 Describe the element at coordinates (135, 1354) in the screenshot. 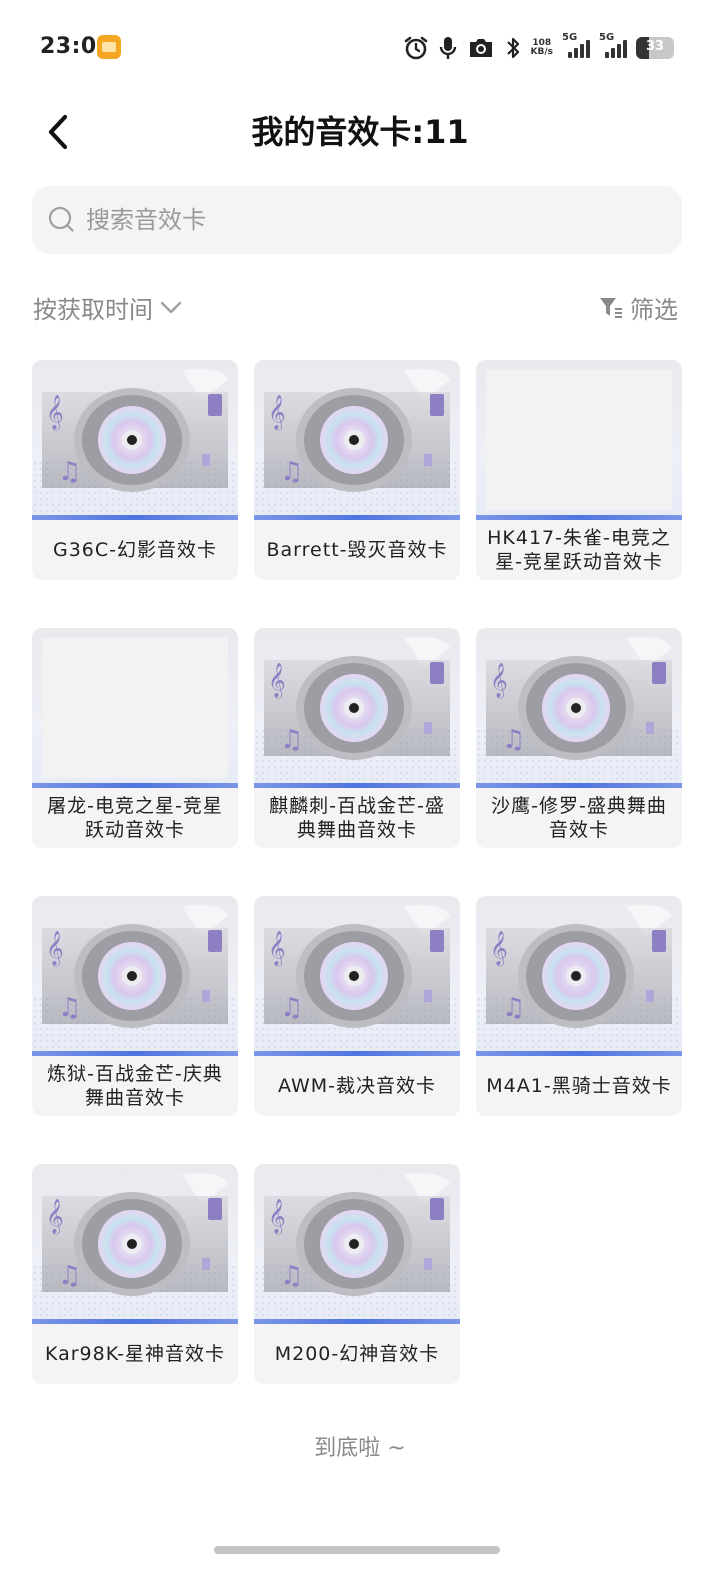

I see `sound-card-label: Kar98K-星神音效卡` at that location.